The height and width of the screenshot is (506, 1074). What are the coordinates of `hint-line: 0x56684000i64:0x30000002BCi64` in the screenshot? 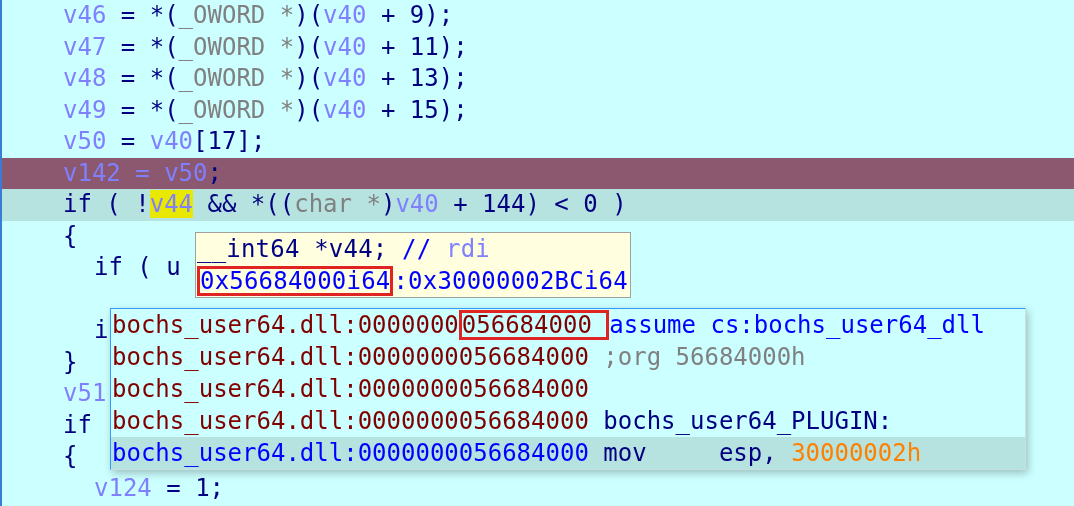 It's located at (413, 281).